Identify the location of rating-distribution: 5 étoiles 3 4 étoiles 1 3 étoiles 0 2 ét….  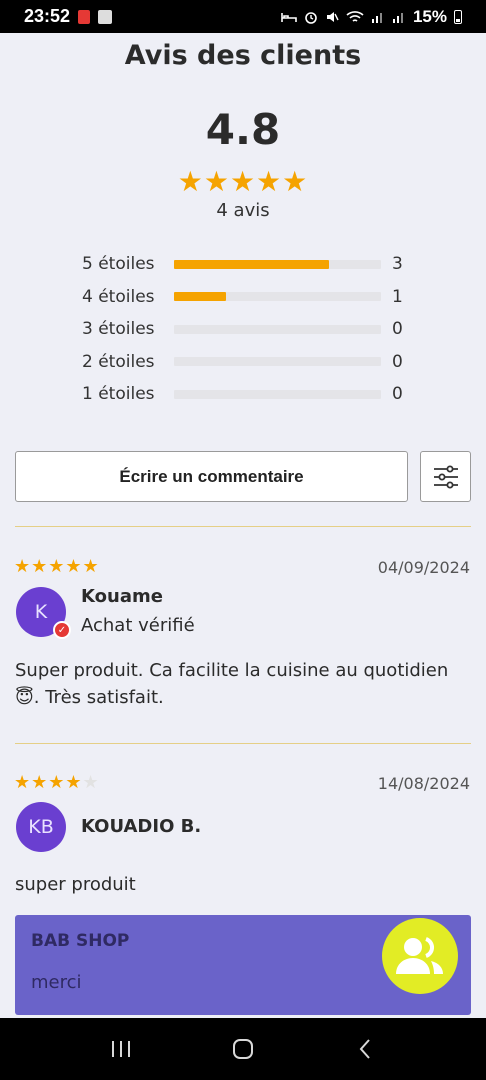
(247, 329).